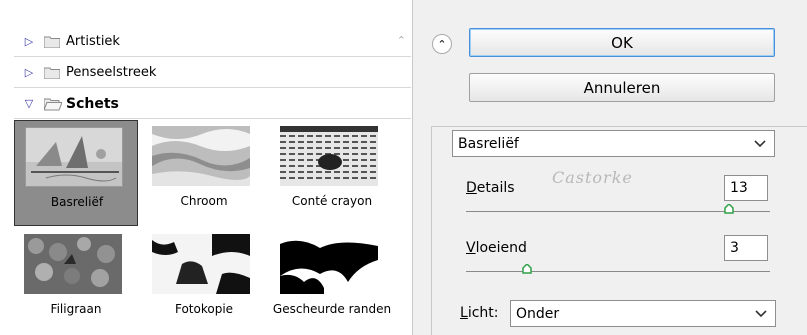 The image size is (807, 335). What do you see at coordinates (76, 309) in the screenshot?
I see `thumbnail-label: Filigraan` at bounding box center [76, 309].